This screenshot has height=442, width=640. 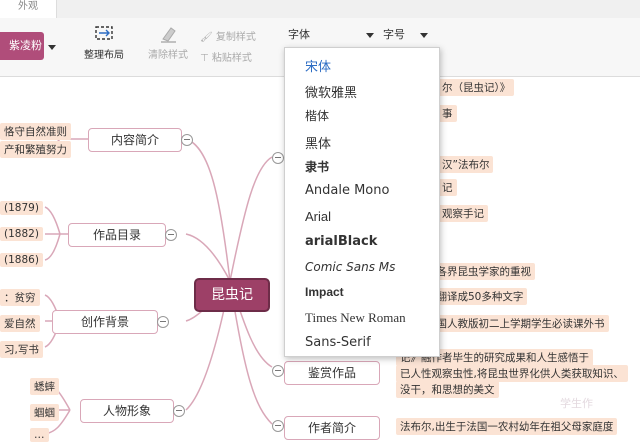 I want to click on leaf-catalog-3: (1886), so click(x=21, y=260).